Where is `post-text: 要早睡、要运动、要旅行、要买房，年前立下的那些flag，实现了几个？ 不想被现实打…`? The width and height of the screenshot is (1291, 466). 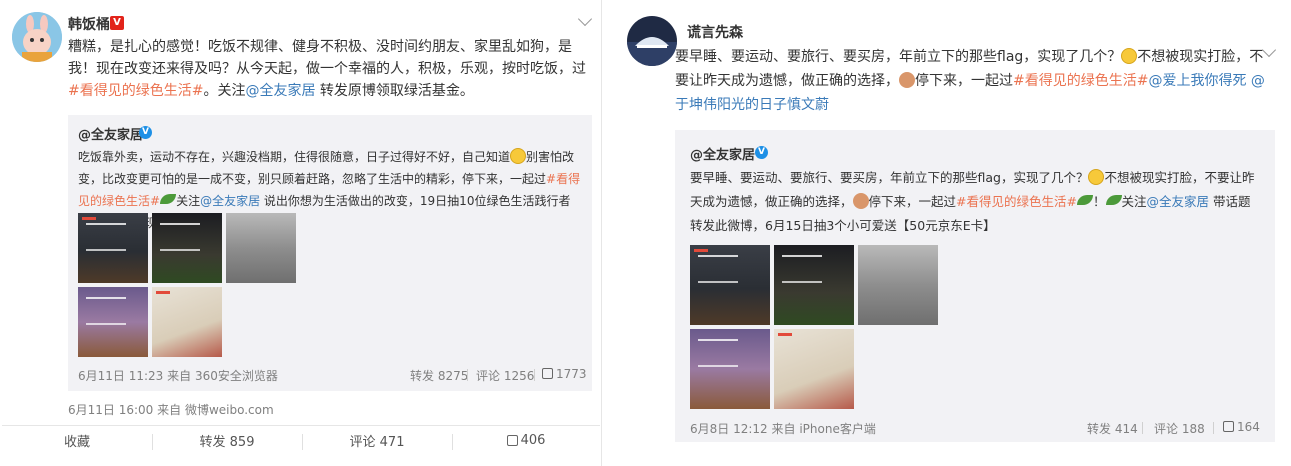
post-text: 要早睡、要运动、要旅行、要买房，年前立下的那些flag，实现了几个？ 不想被现实打… is located at coordinates (975, 81).